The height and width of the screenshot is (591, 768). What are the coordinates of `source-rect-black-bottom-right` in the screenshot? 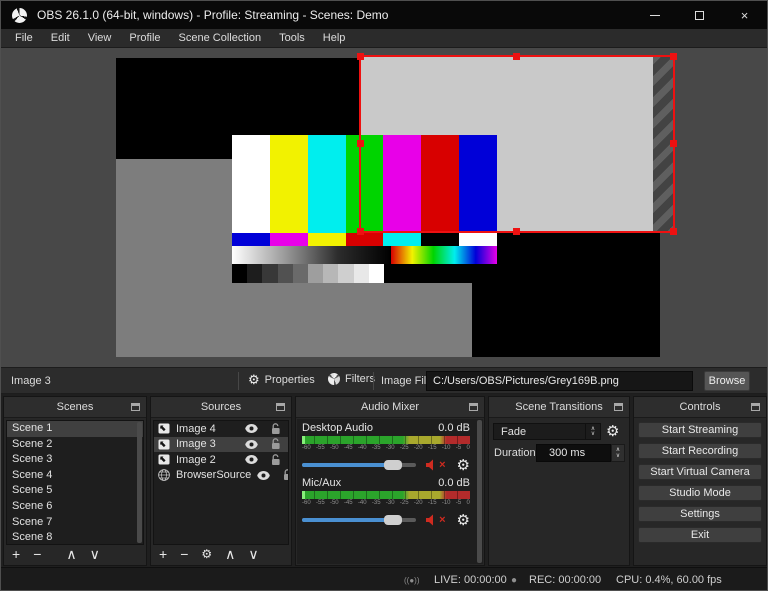 It's located at (566, 295).